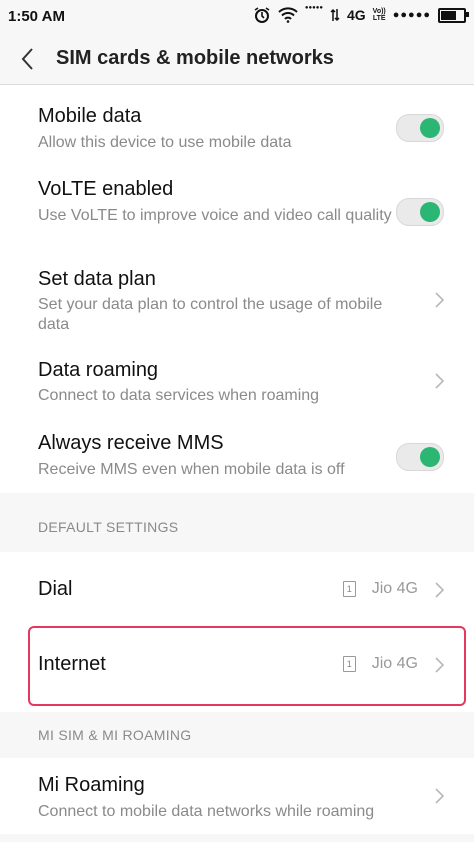 The height and width of the screenshot is (842, 474). Describe the element at coordinates (55, 589) in the screenshot. I see `dial-label: Dial` at that location.